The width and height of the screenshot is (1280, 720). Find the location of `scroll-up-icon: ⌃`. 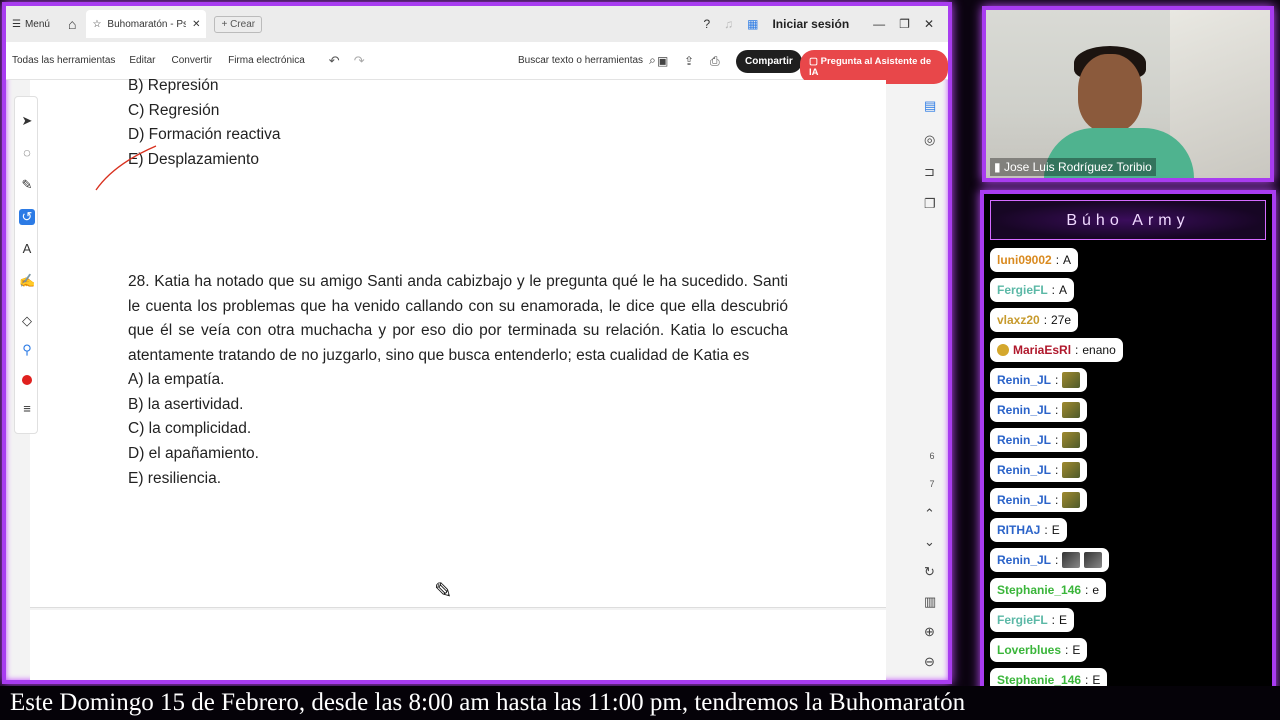

scroll-up-icon: ⌃ is located at coordinates (929, 514).